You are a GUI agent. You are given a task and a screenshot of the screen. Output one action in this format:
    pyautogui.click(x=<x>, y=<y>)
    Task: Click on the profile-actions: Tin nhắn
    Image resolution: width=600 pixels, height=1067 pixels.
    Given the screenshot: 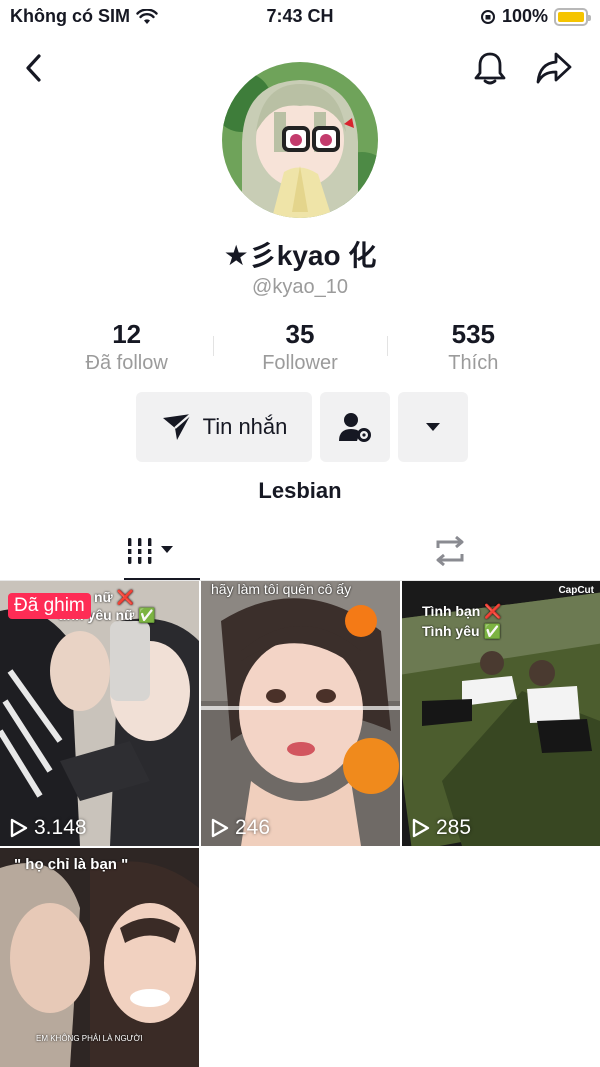 What is the action you would take?
    pyautogui.click(x=302, y=427)
    